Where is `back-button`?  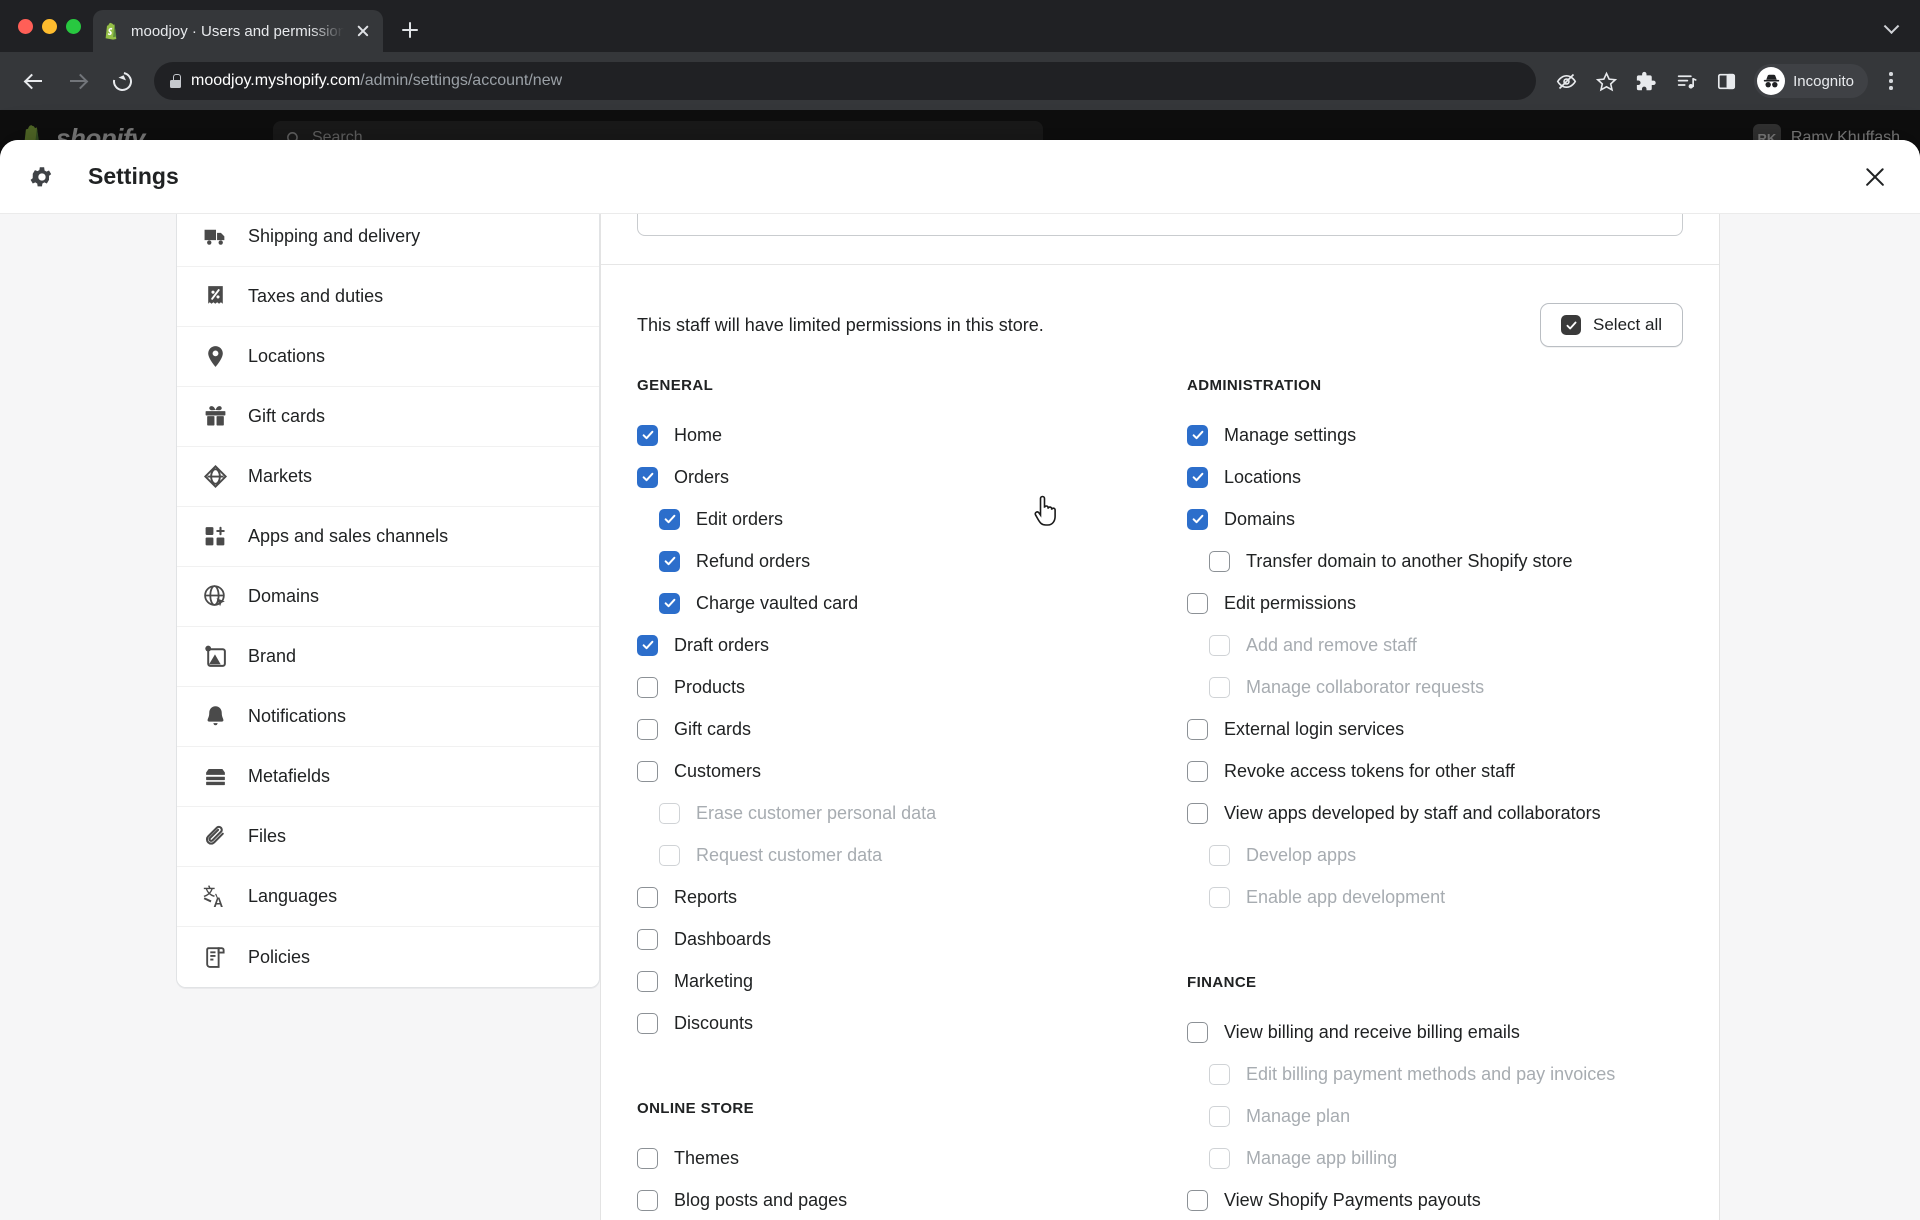
back-button is located at coordinates (34, 81).